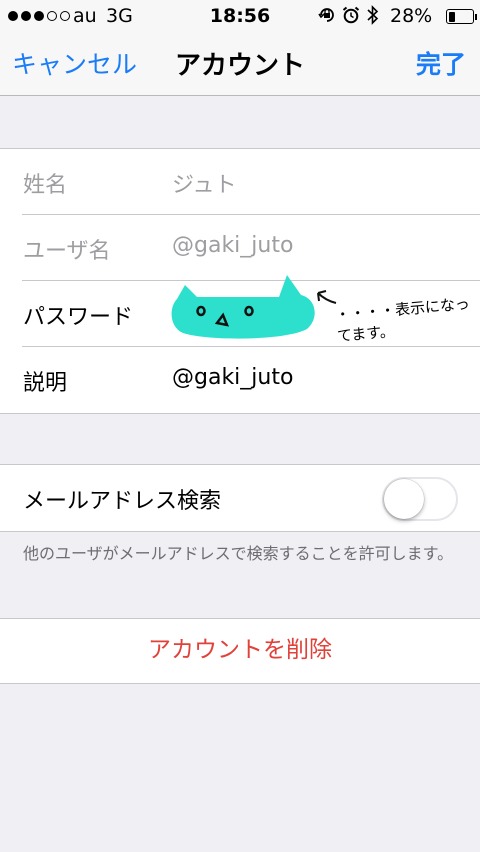 This screenshot has height=852, width=480. I want to click on annotation-text: ・・・・表示になってます。, so click(402, 320).